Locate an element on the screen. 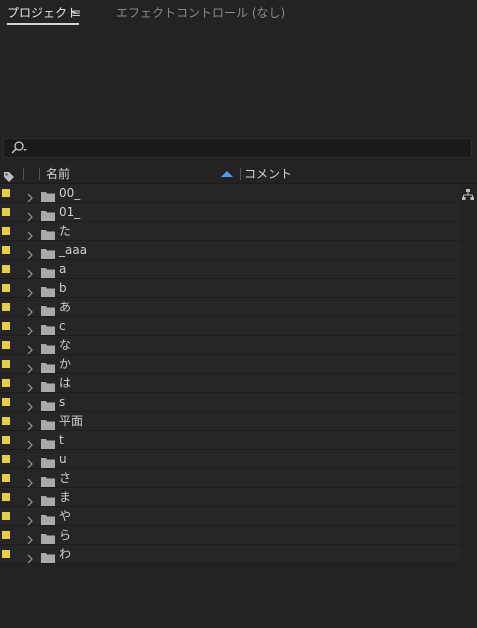  column-name-header: 名前 is located at coordinates (58, 174).